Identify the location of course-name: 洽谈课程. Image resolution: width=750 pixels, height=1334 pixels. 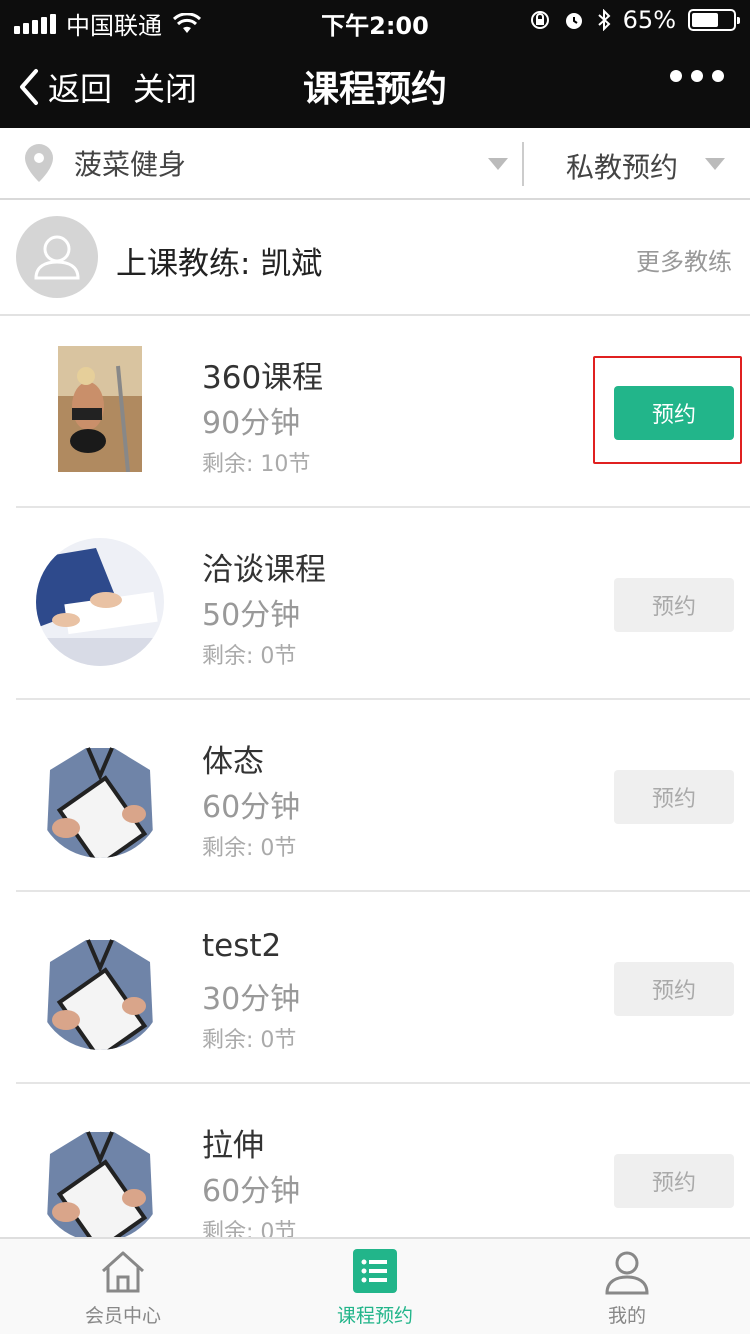
(264, 570).